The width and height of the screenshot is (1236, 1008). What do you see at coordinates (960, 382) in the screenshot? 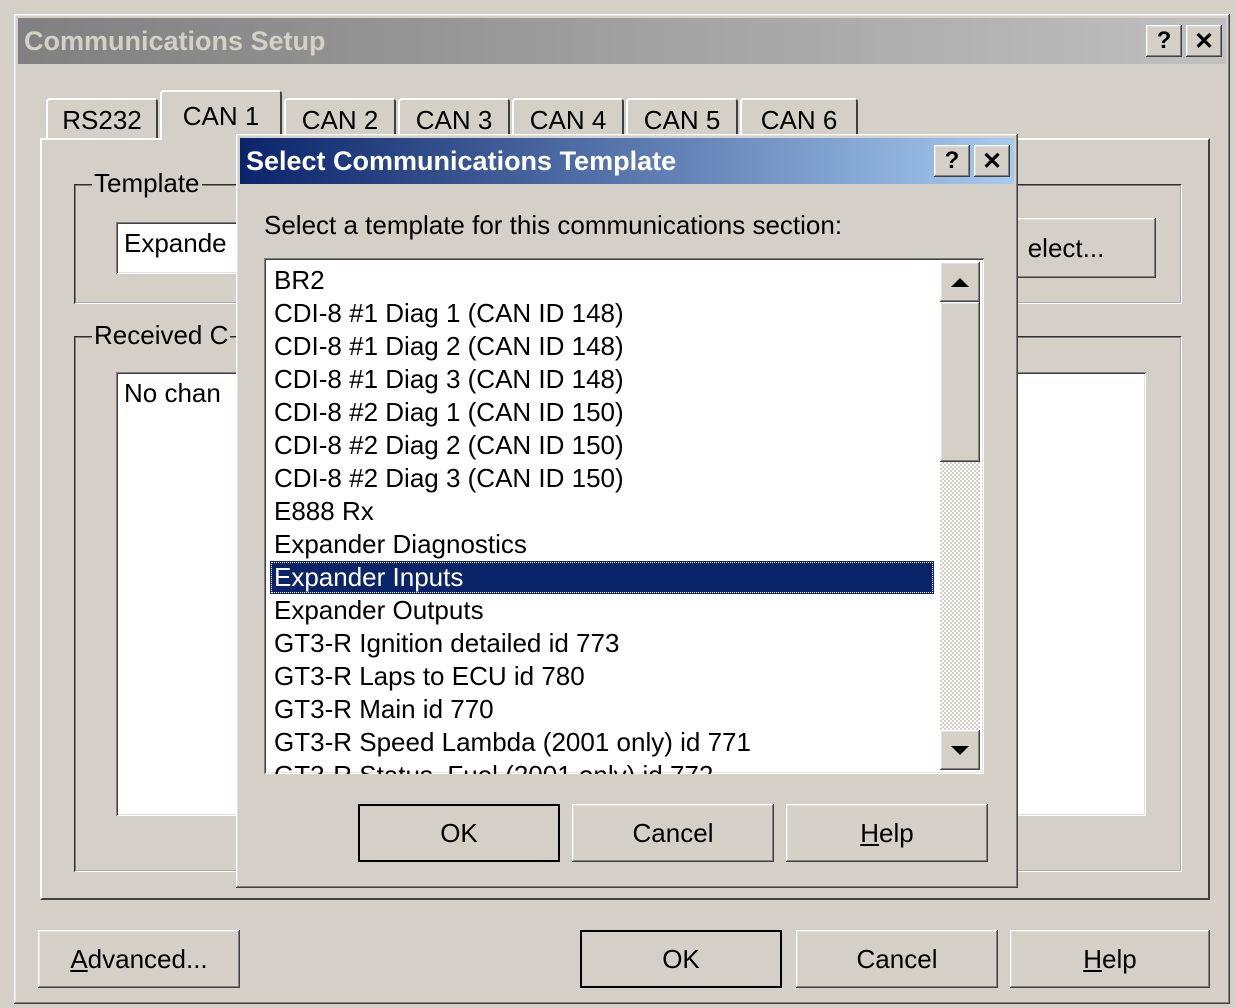
I see `scroll-thumb` at bounding box center [960, 382].